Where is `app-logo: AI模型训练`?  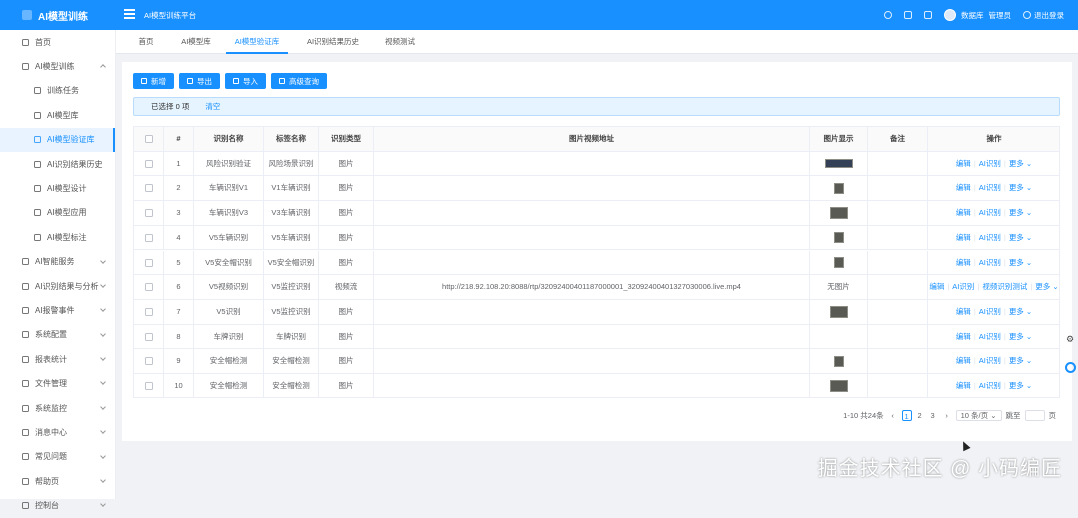
app-logo: AI模型训练 is located at coordinates (58, 15).